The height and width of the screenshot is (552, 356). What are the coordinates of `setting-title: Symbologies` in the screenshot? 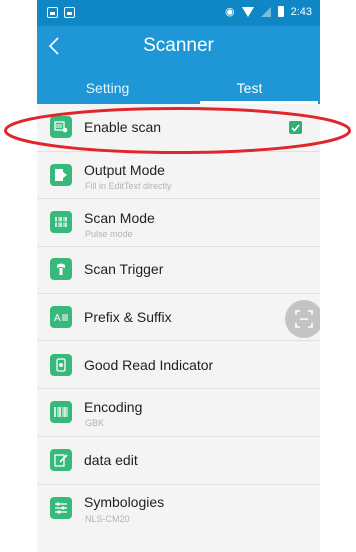 It's located at (124, 502).